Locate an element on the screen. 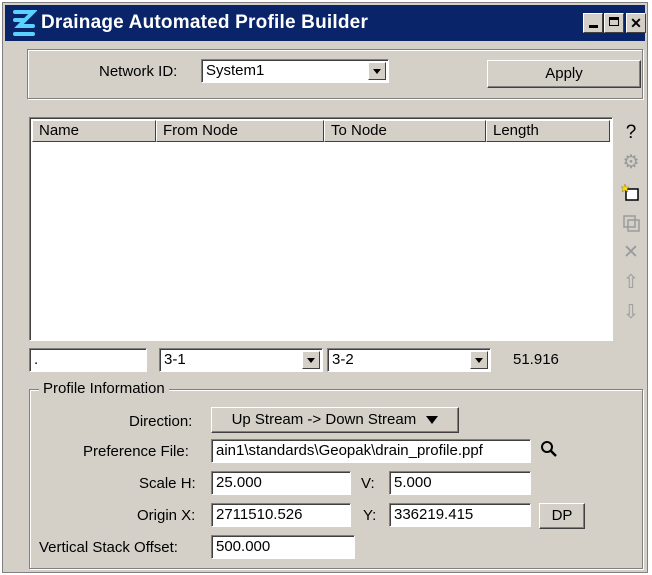 The image size is (652, 575). segment-name-input: . is located at coordinates (88, 360).